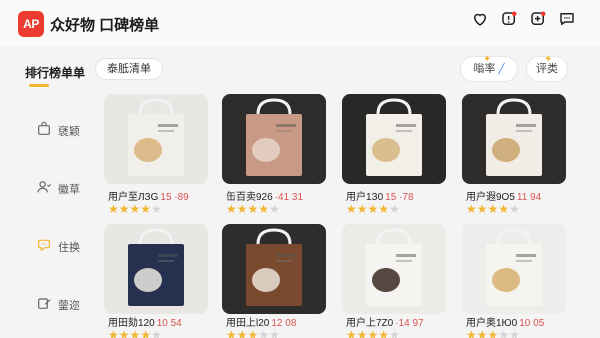 Image resolution: width=600 pixels, height=338 pixels. What do you see at coordinates (501, 69) in the screenshot?
I see `pen-icon: ╱` at bounding box center [501, 69].